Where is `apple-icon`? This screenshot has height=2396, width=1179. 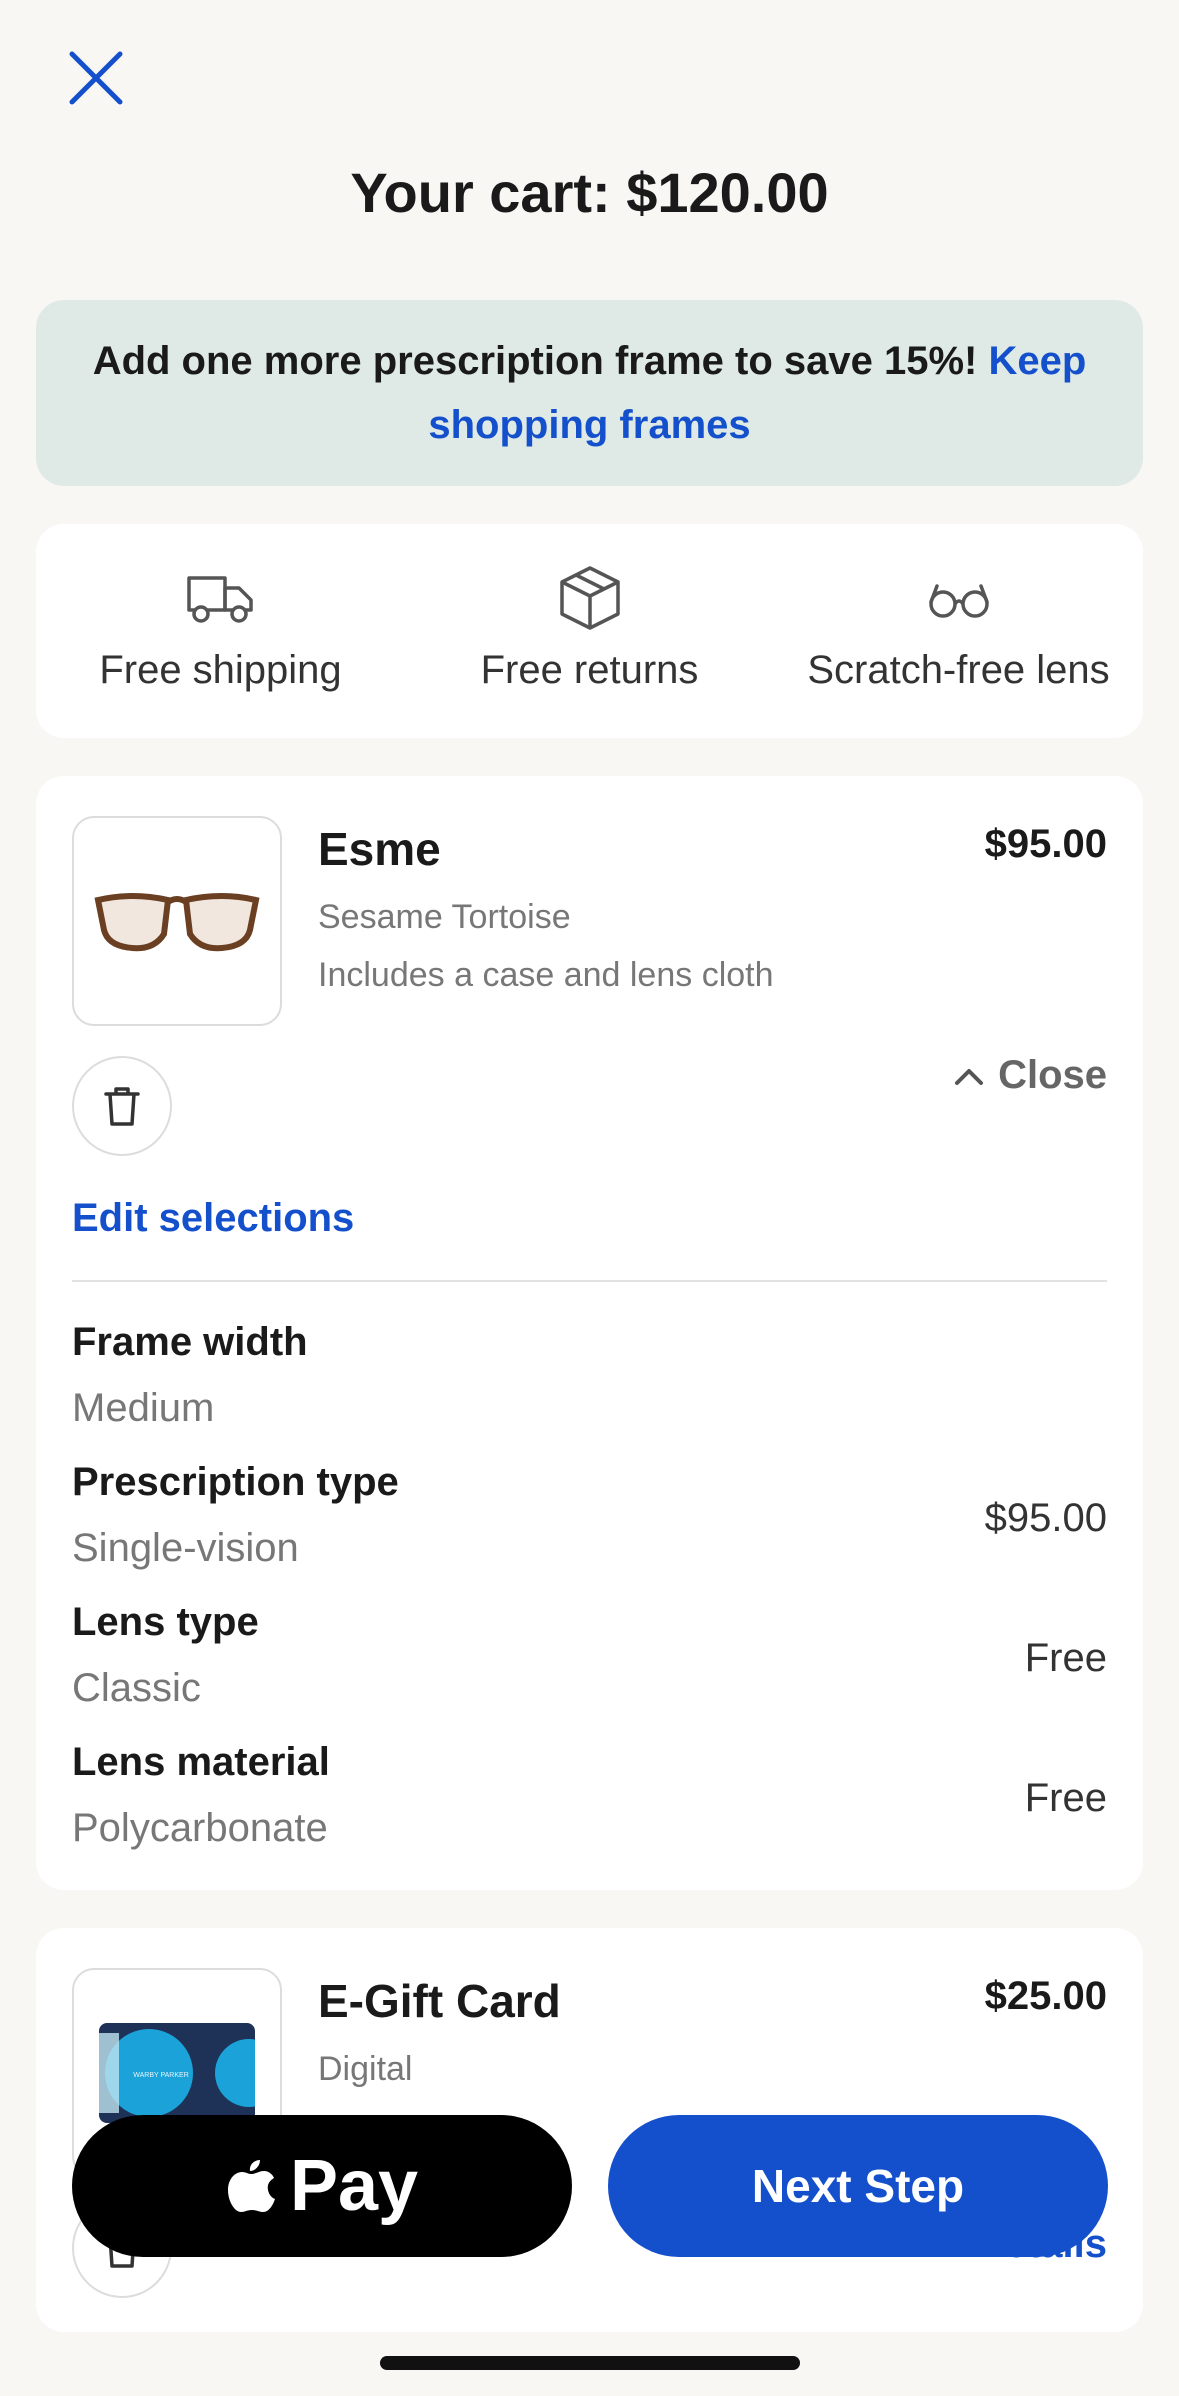
apple-icon is located at coordinates (251, 2186).